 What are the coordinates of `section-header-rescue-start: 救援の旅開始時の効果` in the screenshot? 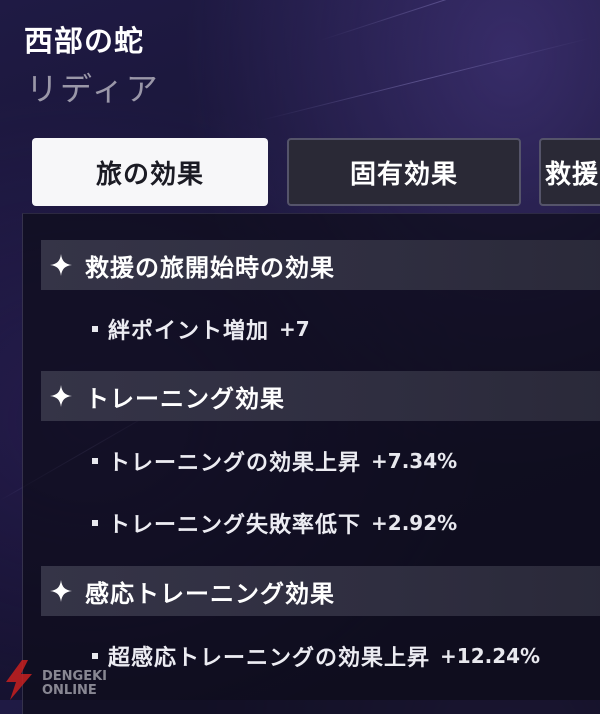 It's located at (320, 265).